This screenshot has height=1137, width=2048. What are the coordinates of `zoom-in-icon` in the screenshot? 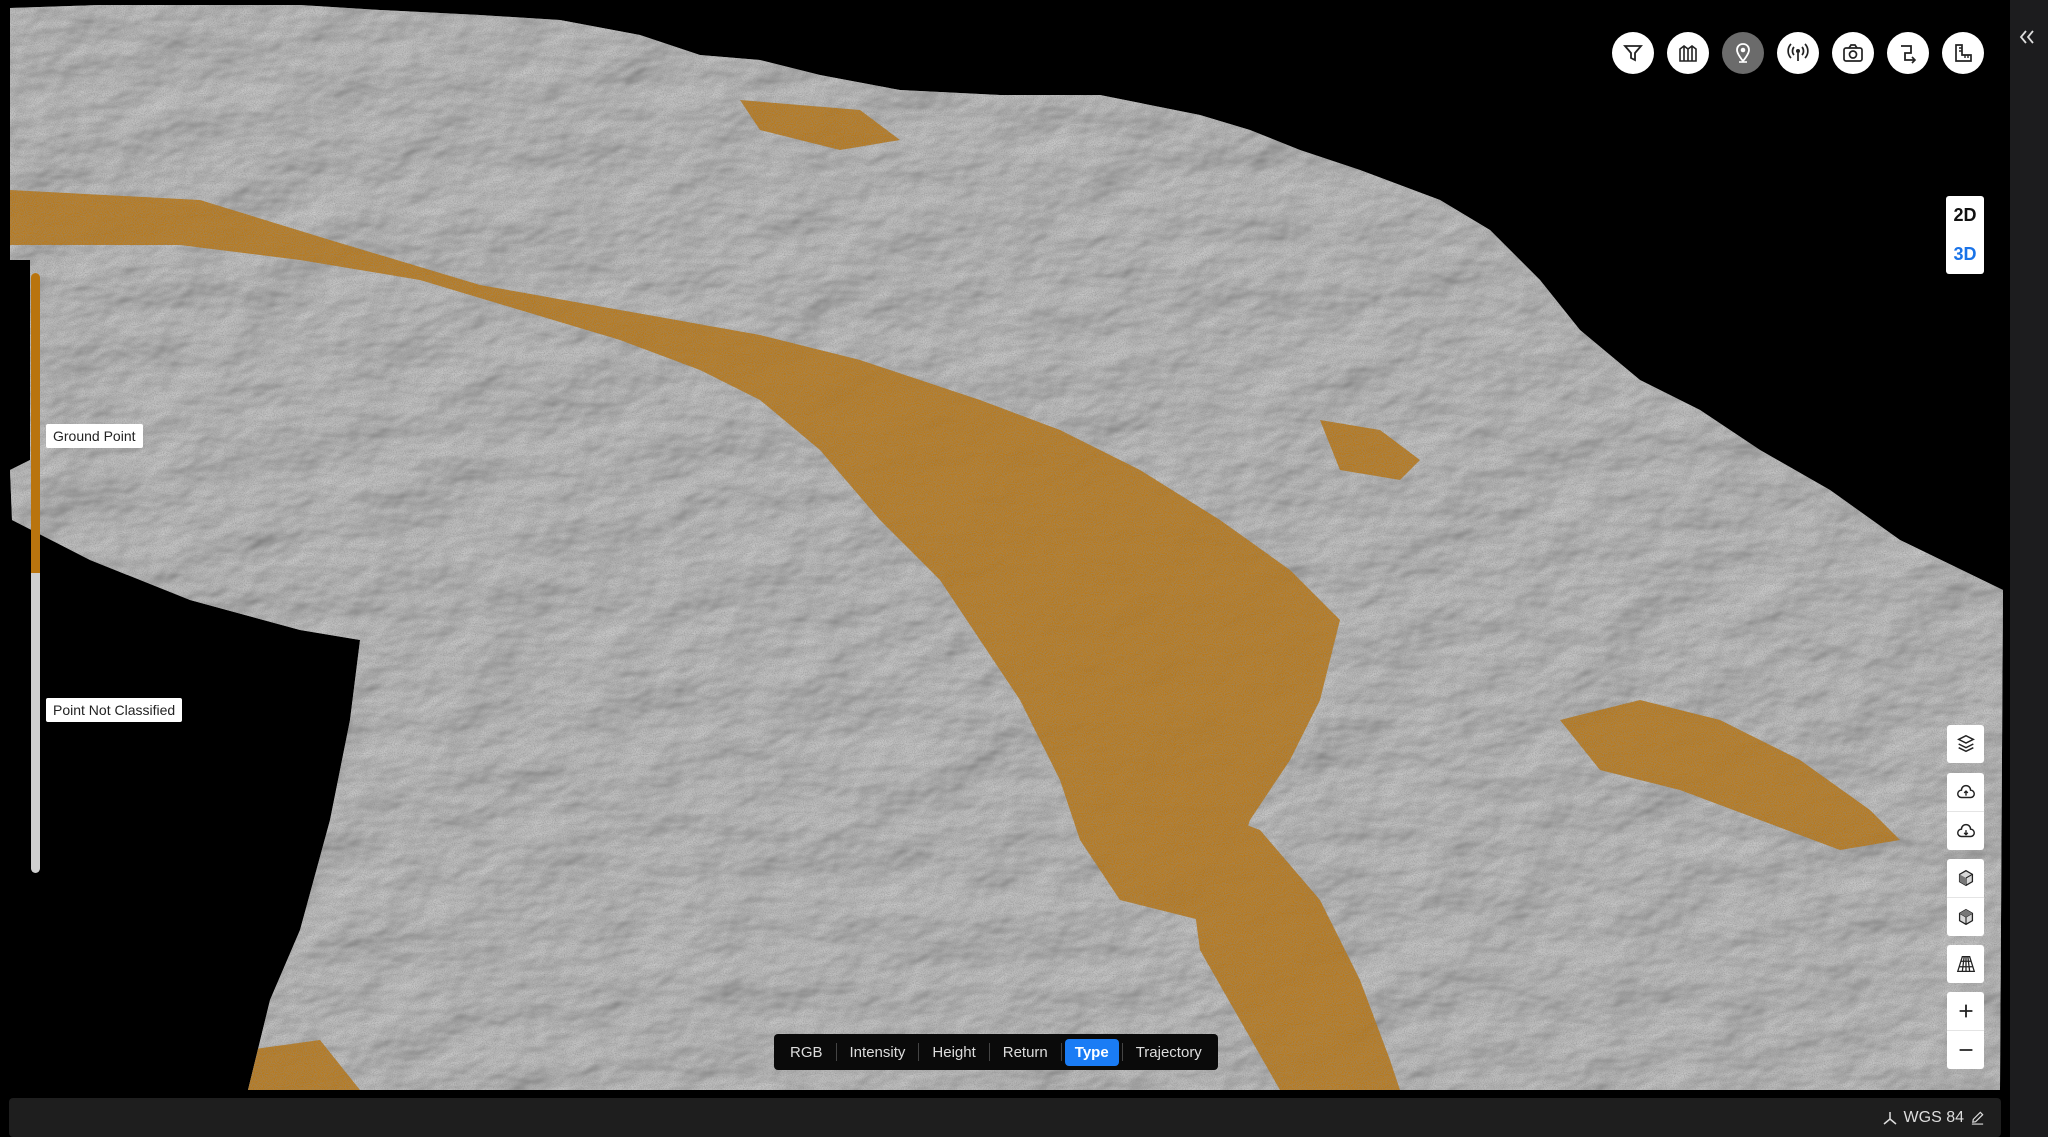 It's located at (1965, 1011).